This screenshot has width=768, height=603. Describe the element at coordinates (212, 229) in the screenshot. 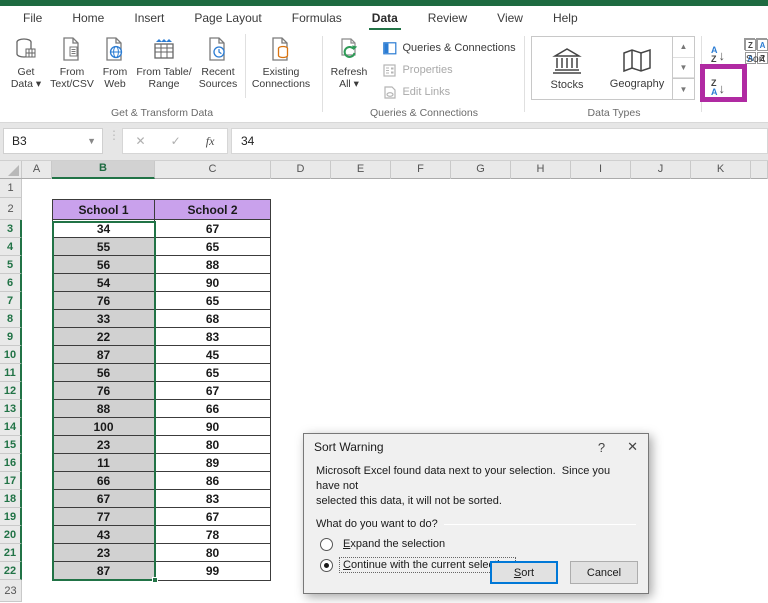

I see `cell-C3: 67` at that location.